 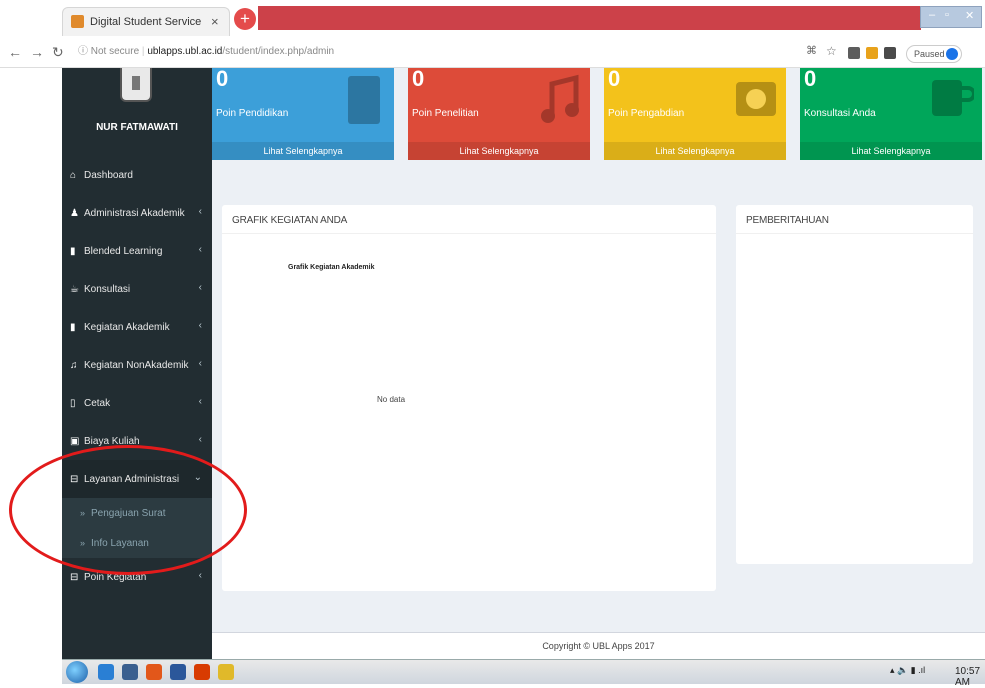 I want to click on sidebar-item-konsultasi: ☕ Konsultasi ‹, so click(x=137, y=289).